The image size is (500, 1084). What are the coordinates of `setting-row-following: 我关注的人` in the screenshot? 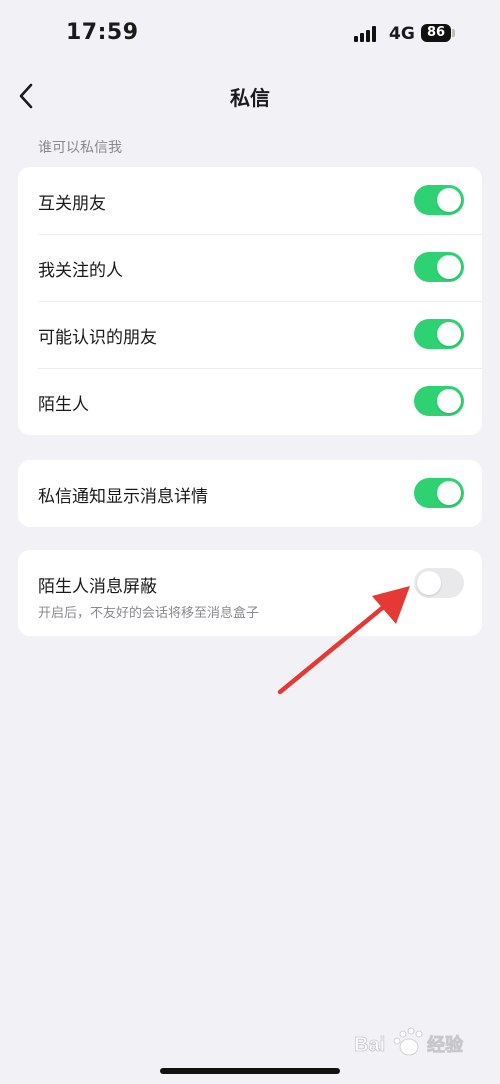 It's located at (250, 267).